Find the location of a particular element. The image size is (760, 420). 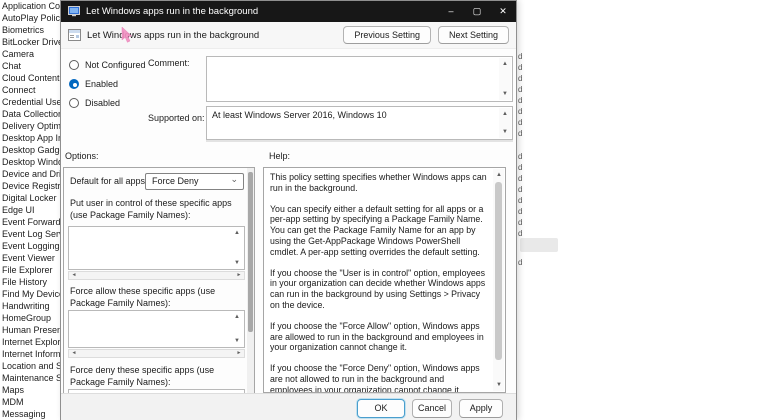

sidebar-item: Event Log Servic is located at coordinates (30, 234).